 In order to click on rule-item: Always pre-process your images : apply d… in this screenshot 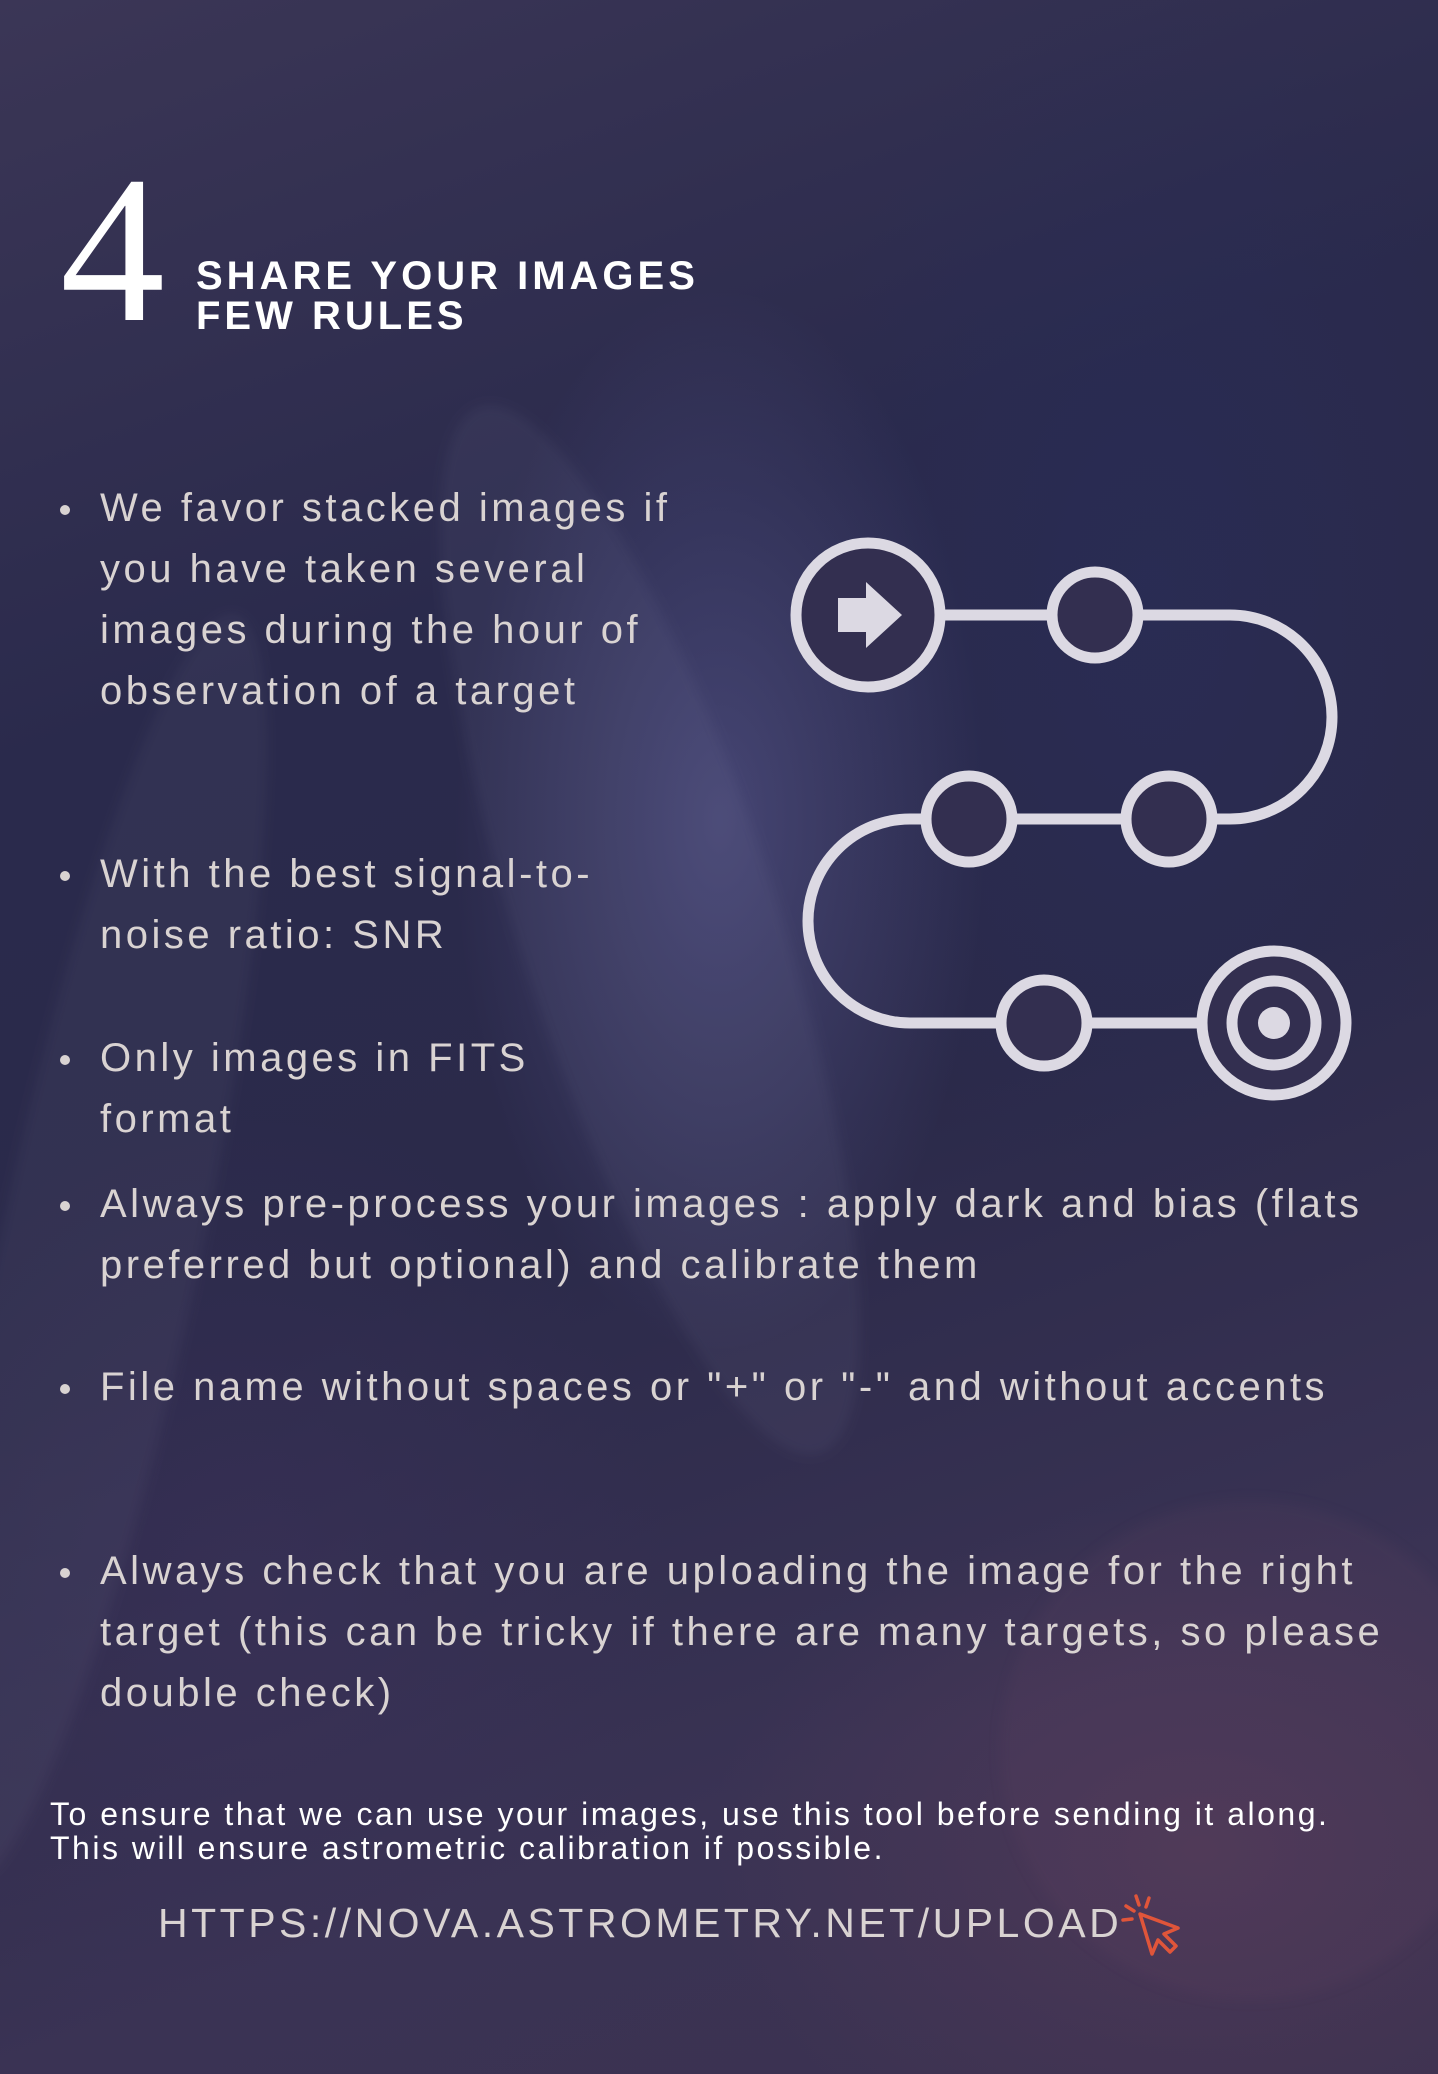, I will do `click(725, 1235)`.